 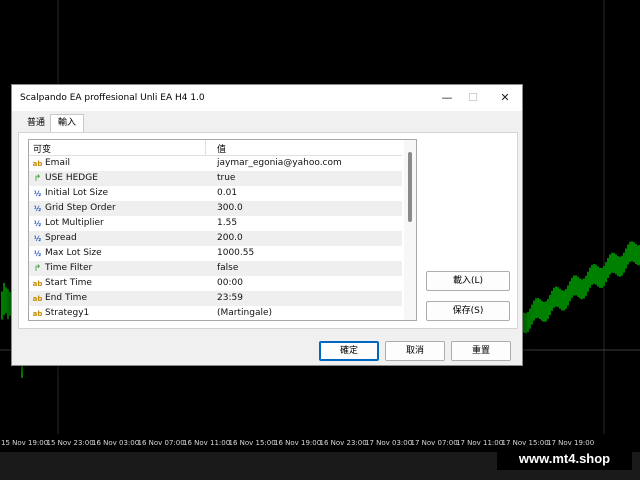 I want to click on time-tick-label: 16 Nov 07:00, so click(x=161, y=443).